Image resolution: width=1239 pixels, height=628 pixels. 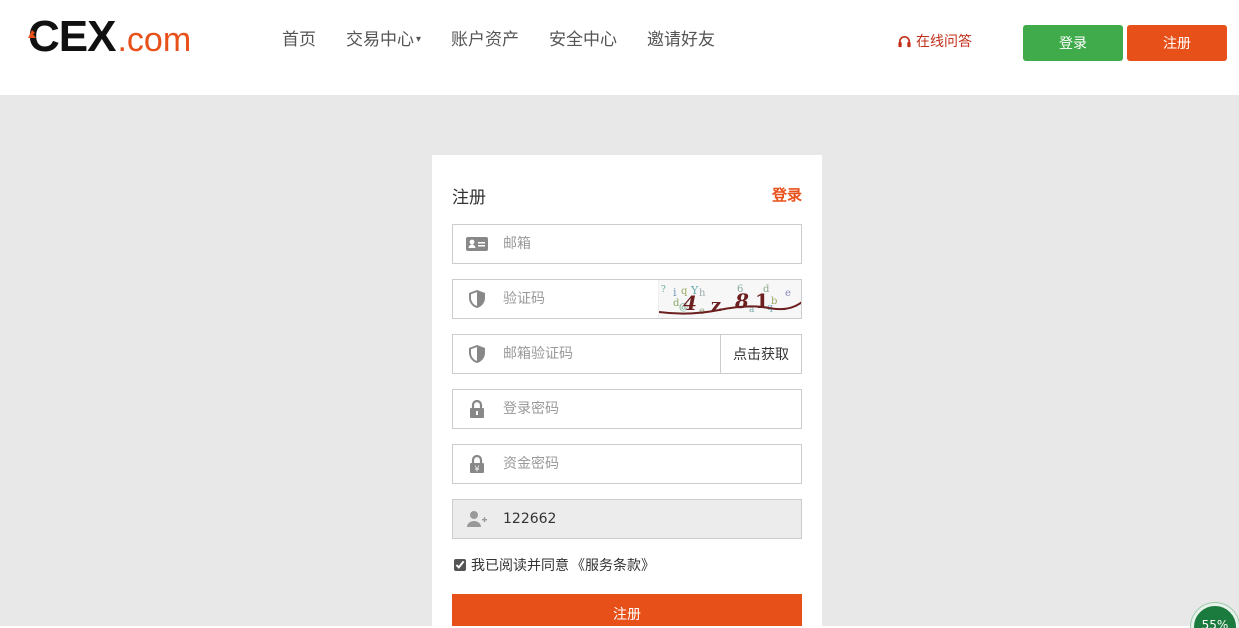 I want to click on logo-text: CEX, so click(x=72, y=36).